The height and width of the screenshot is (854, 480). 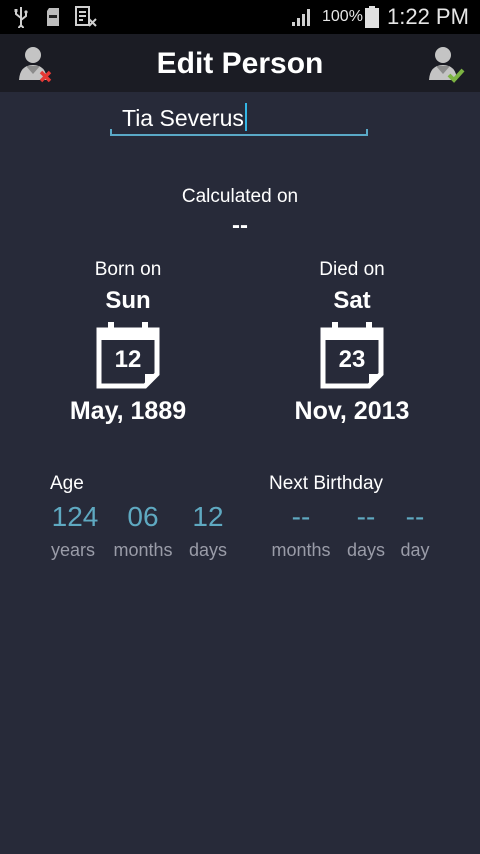 What do you see at coordinates (240, 196) in the screenshot?
I see `calculated-on-label: Calculated on` at bounding box center [240, 196].